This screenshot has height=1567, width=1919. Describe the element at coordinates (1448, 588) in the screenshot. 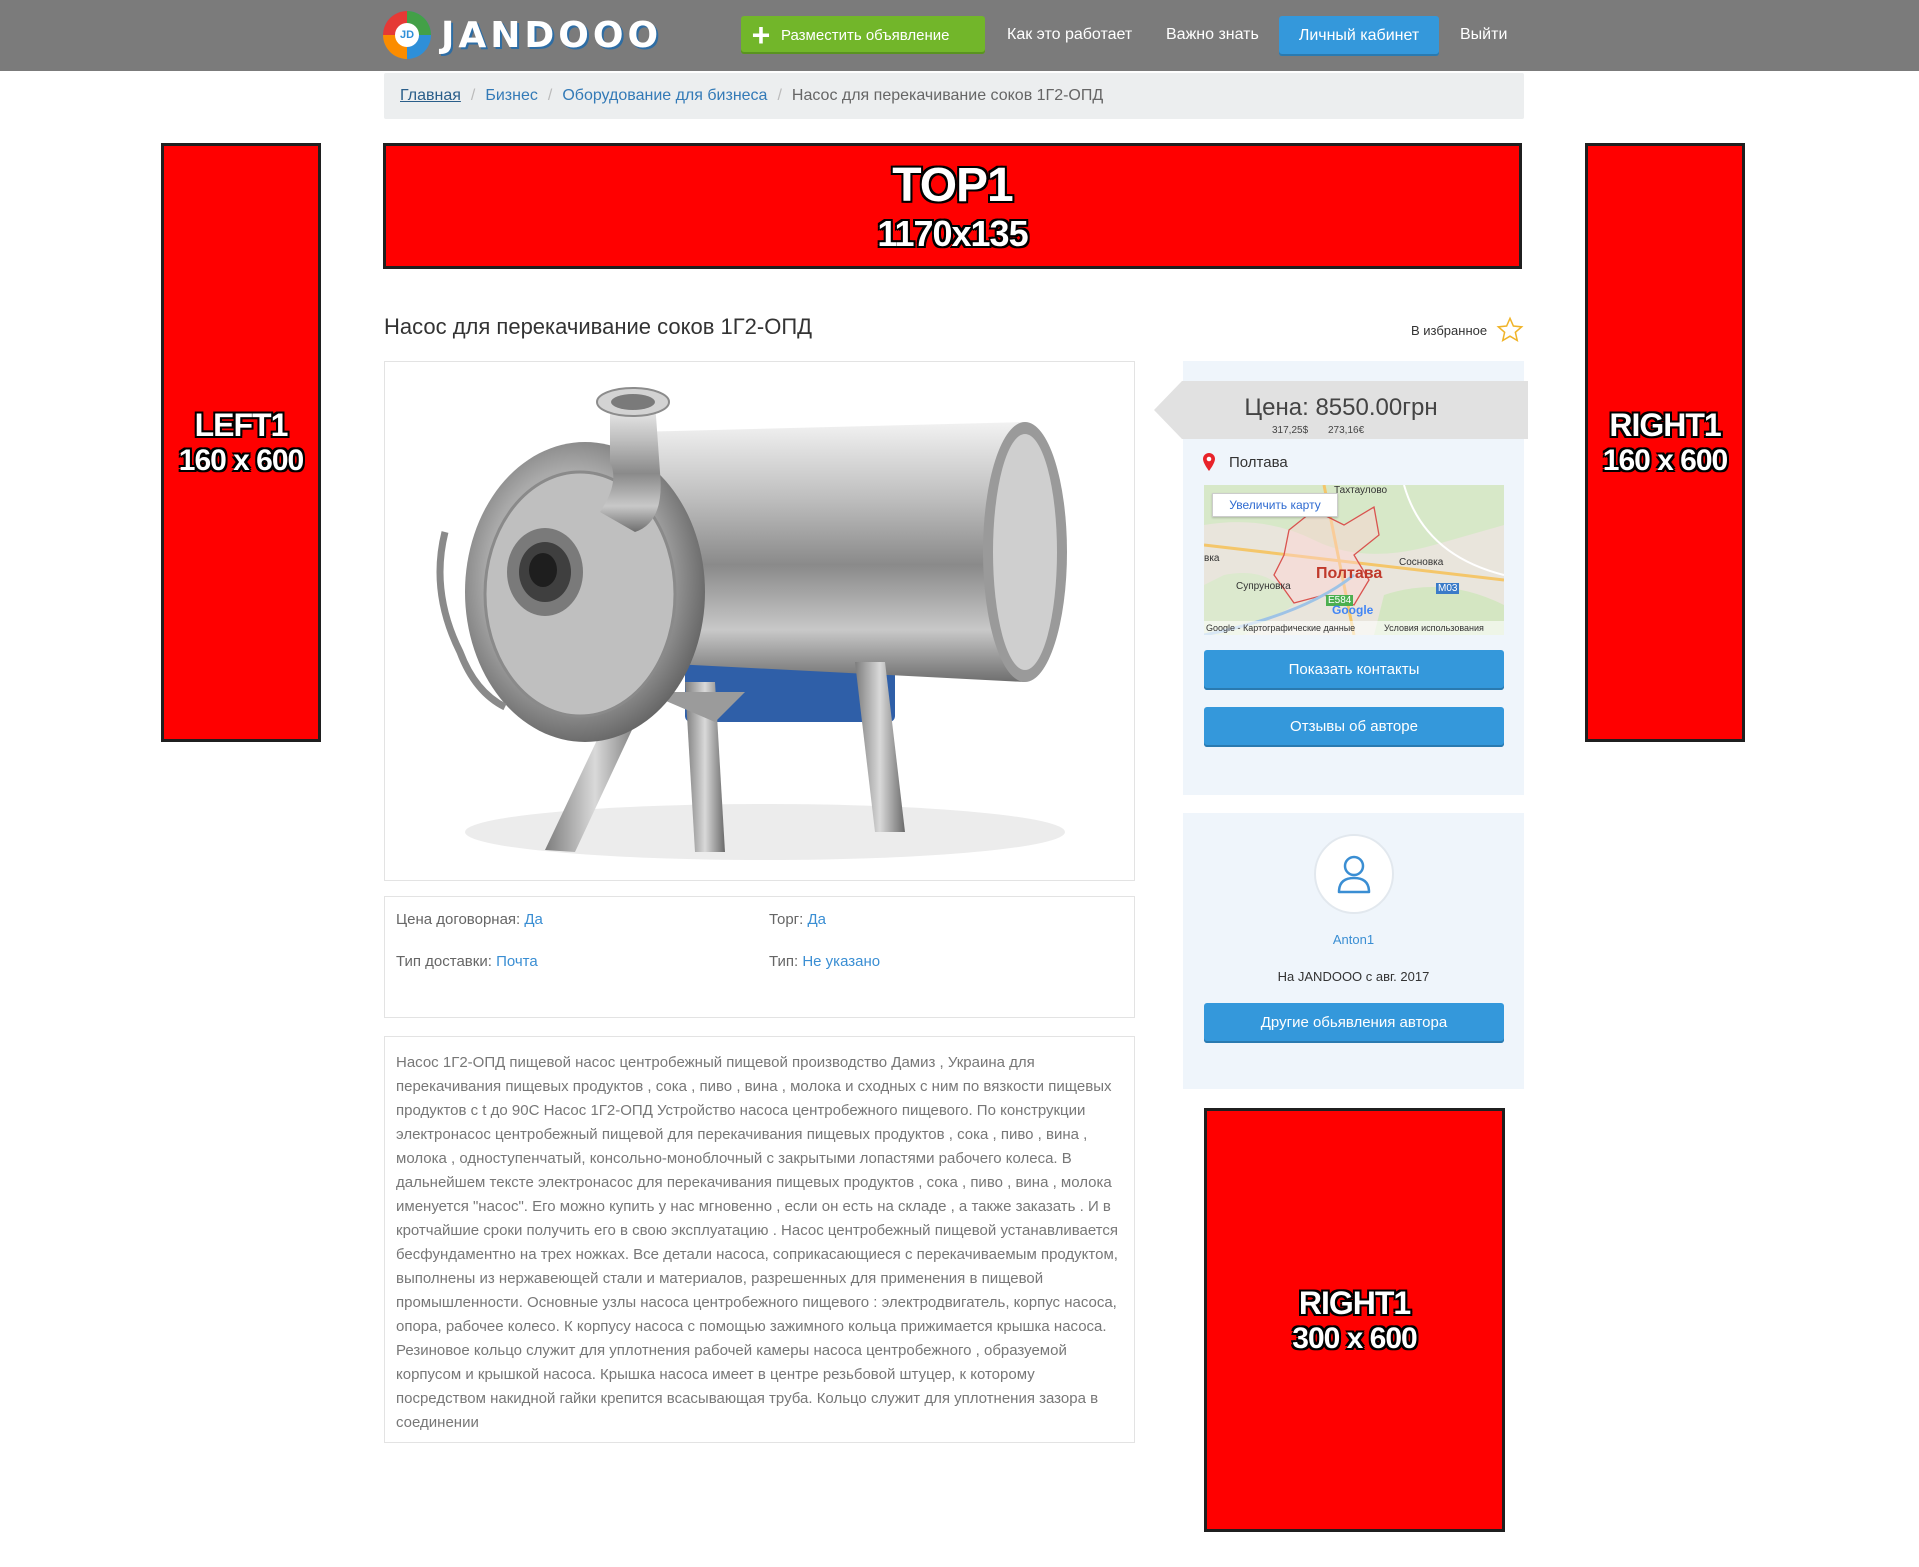

I see `map-label: M03` at that location.